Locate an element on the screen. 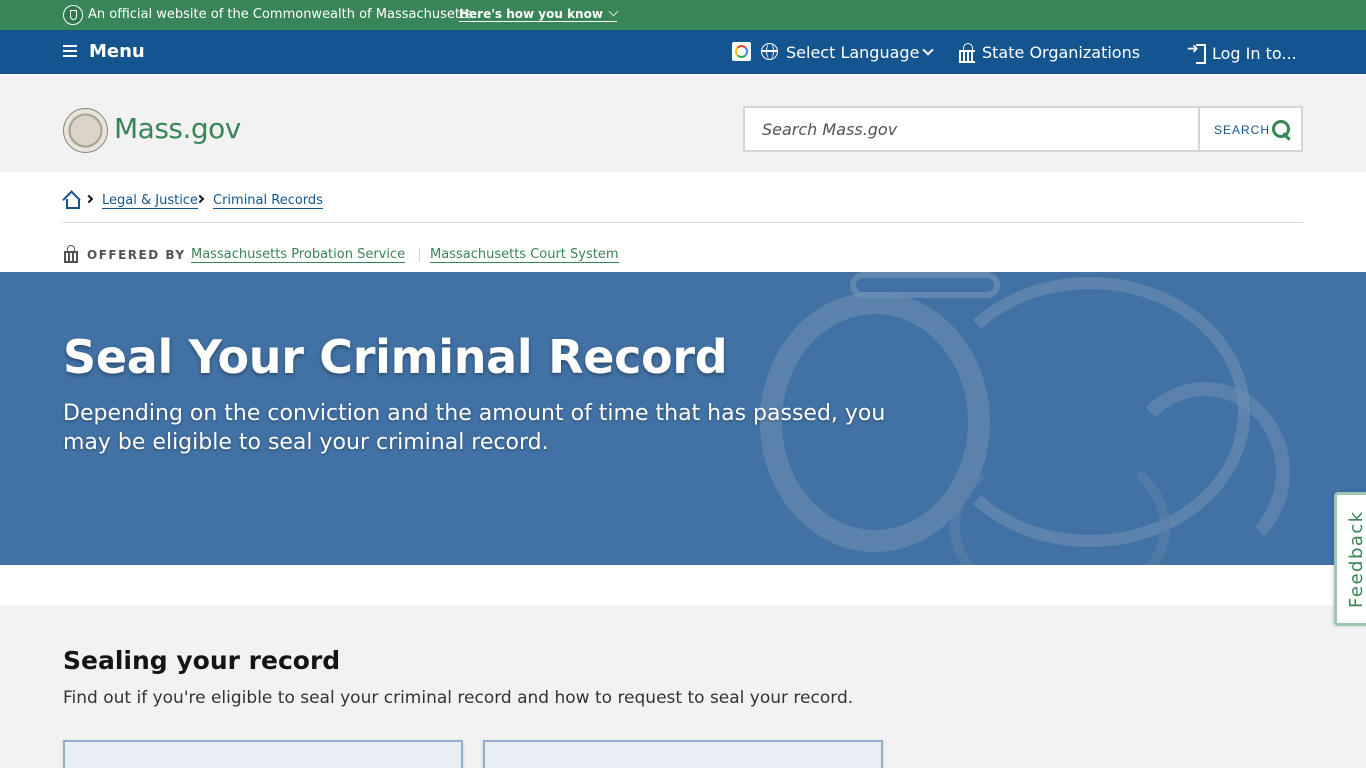  home-icon is located at coordinates (71, 200).